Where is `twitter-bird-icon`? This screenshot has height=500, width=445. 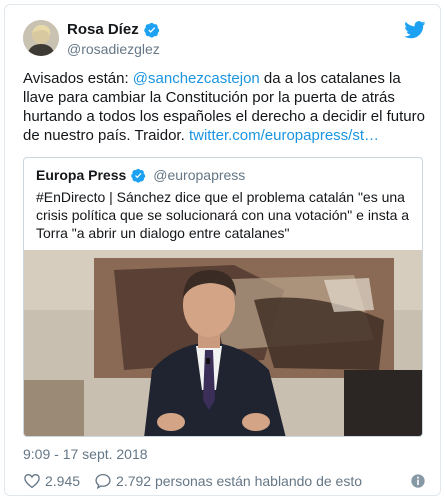
twitter-bird-icon is located at coordinates (415, 30).